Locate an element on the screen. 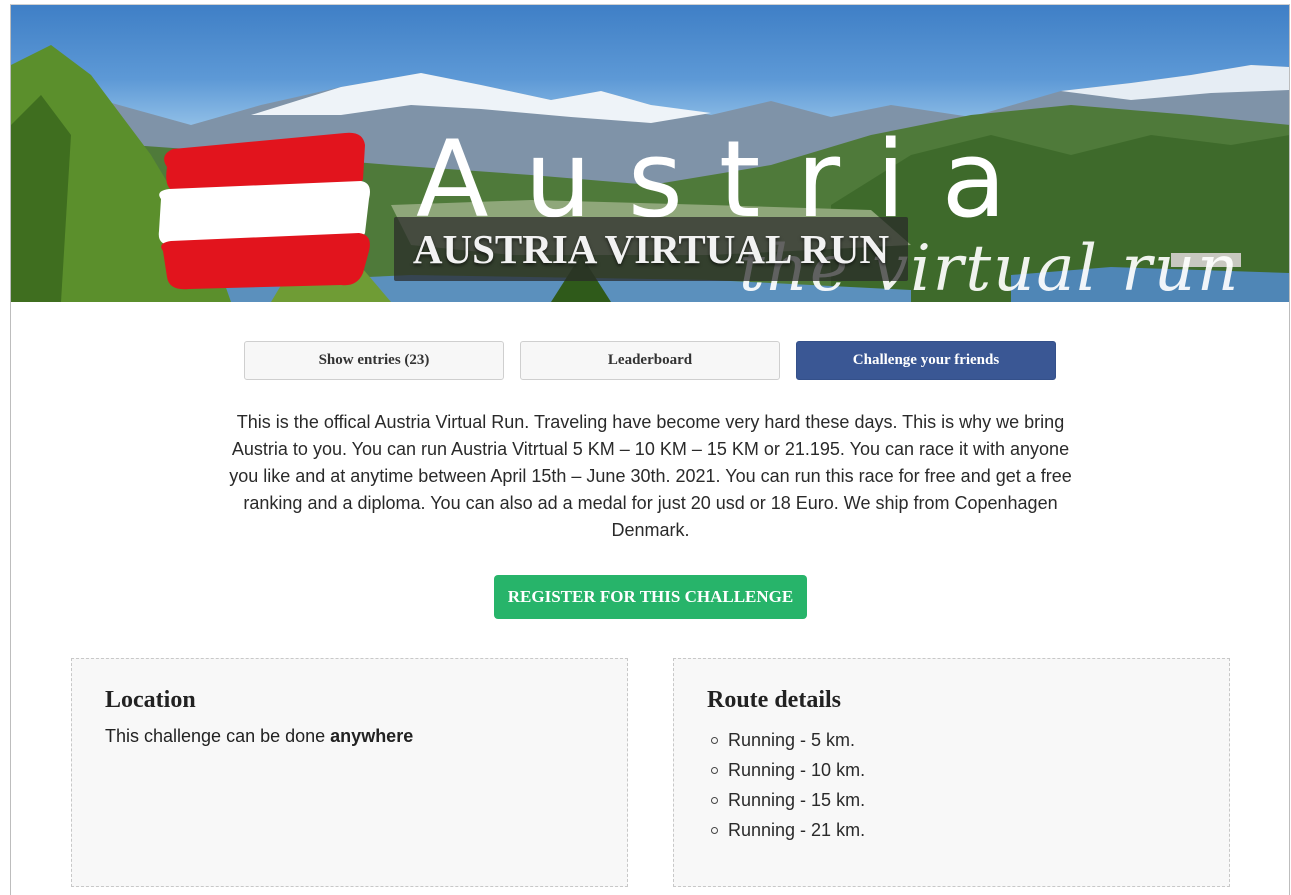  route-item: Running - 15 km. is located at coordinates (787, 800).